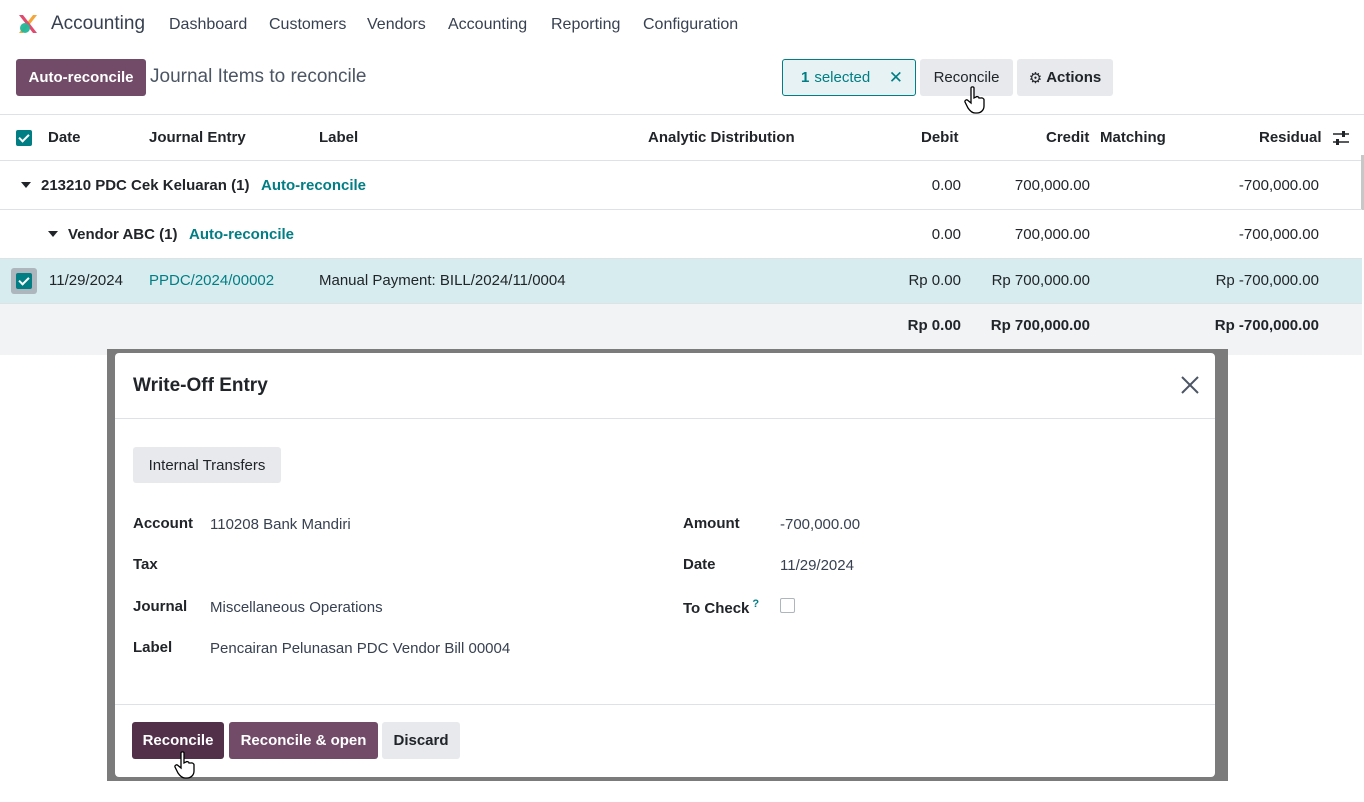 This screenshot has width=1364, height=802. What do you see at coordinates (207, 465) in the screenshot?
I see `internal-transfers-button: Internal Transfers` at bounding box center [207, 465].